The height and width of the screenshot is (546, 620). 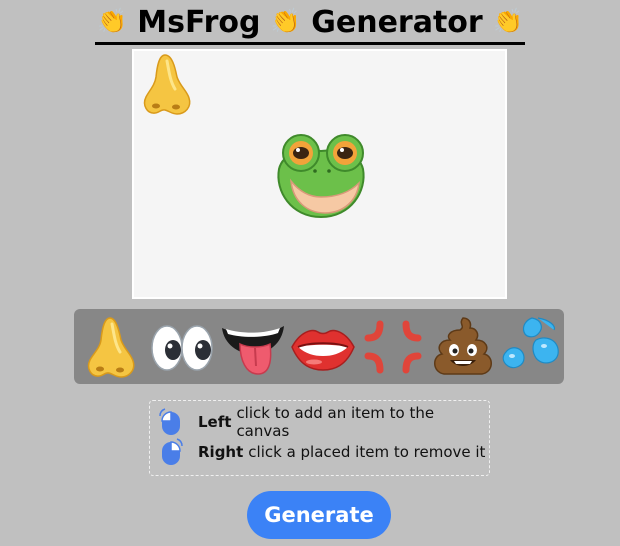 I want to click on right-instruction-text: click a placed item to remove it, so click(x=367, y=452).